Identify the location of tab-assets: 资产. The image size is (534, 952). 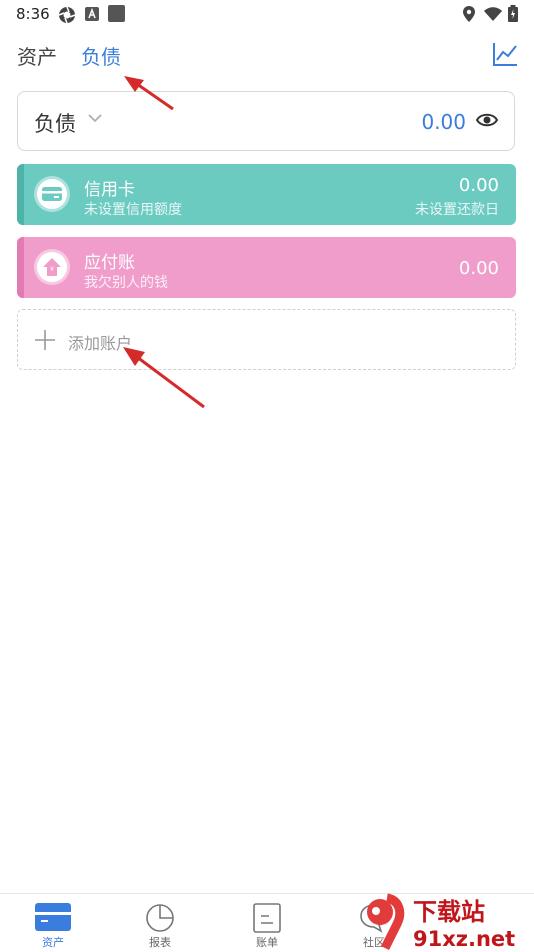
(37, 55).